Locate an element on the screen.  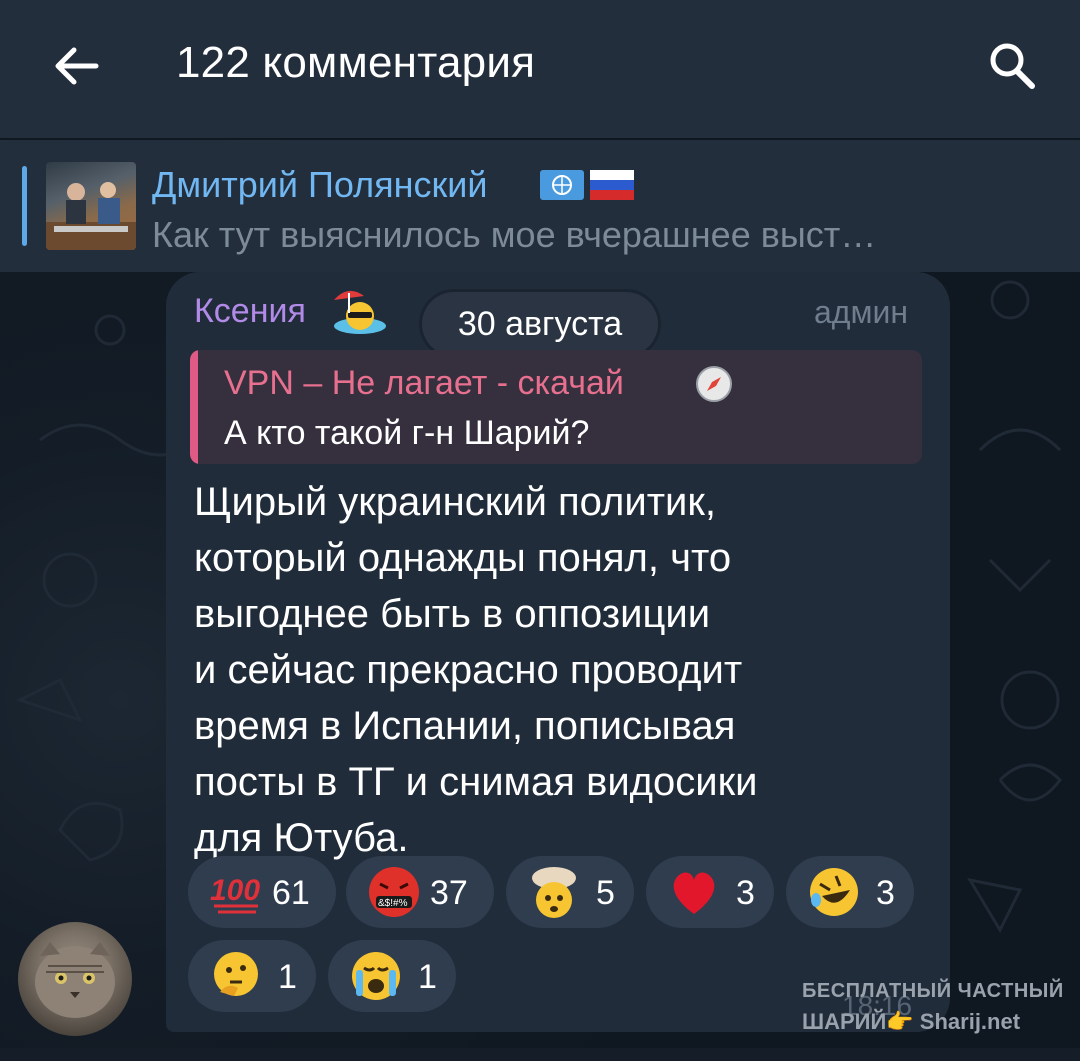
message-line: время в Испании, пописывая is located at coordinates (465, 726).